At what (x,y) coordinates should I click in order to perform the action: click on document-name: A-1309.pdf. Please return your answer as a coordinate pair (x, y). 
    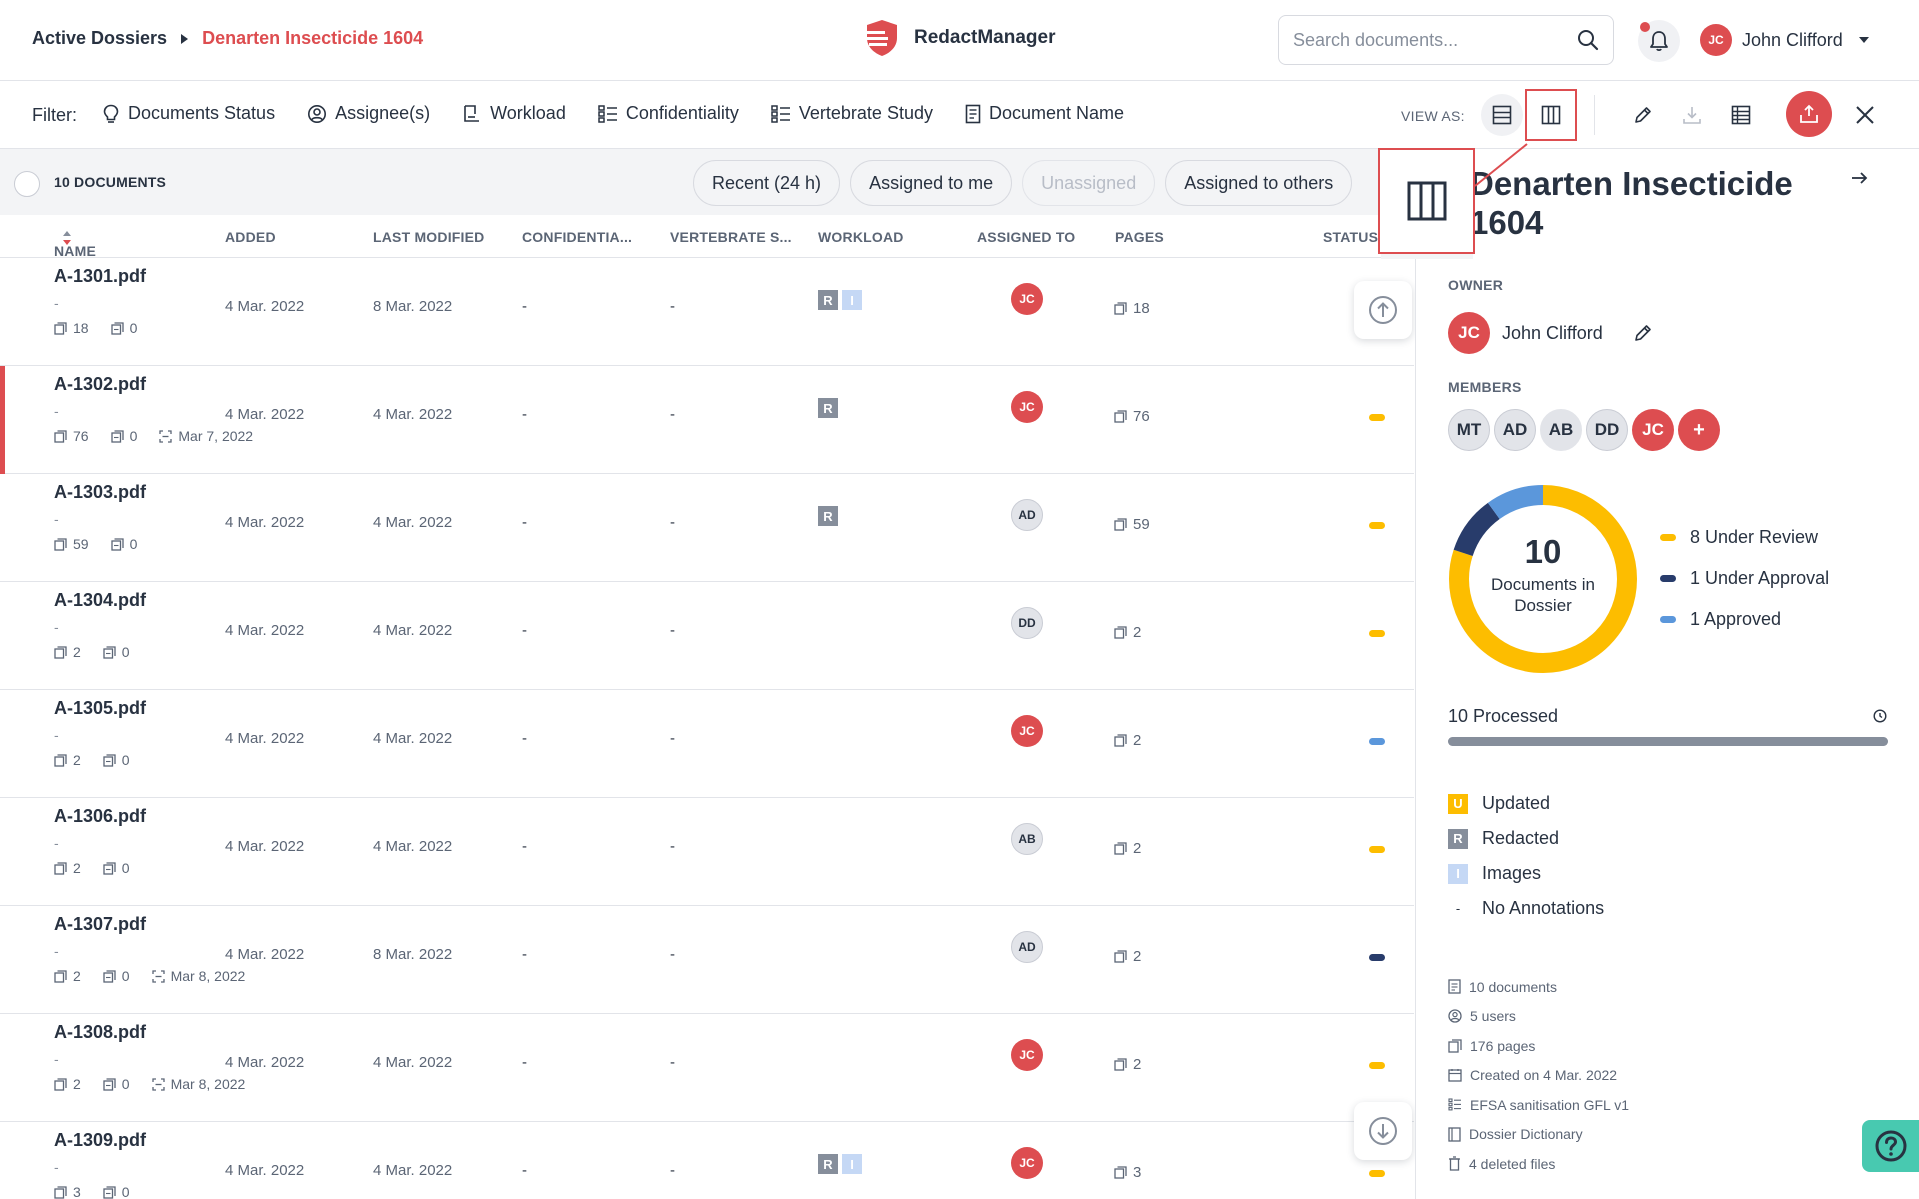
    Looking at the image, I should click on (100, 1140).